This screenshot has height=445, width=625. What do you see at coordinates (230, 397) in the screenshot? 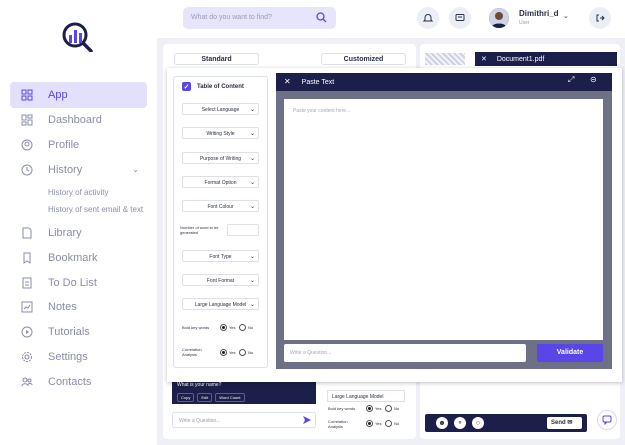
I see `word-count-button: Word Count` at bounding box center [230, 397].